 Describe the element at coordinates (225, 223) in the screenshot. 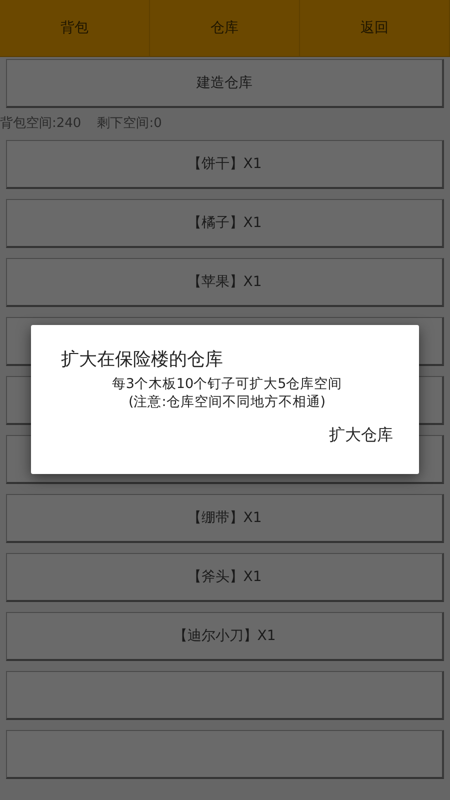

I see `item-button: 【橘子】X1` at that location.